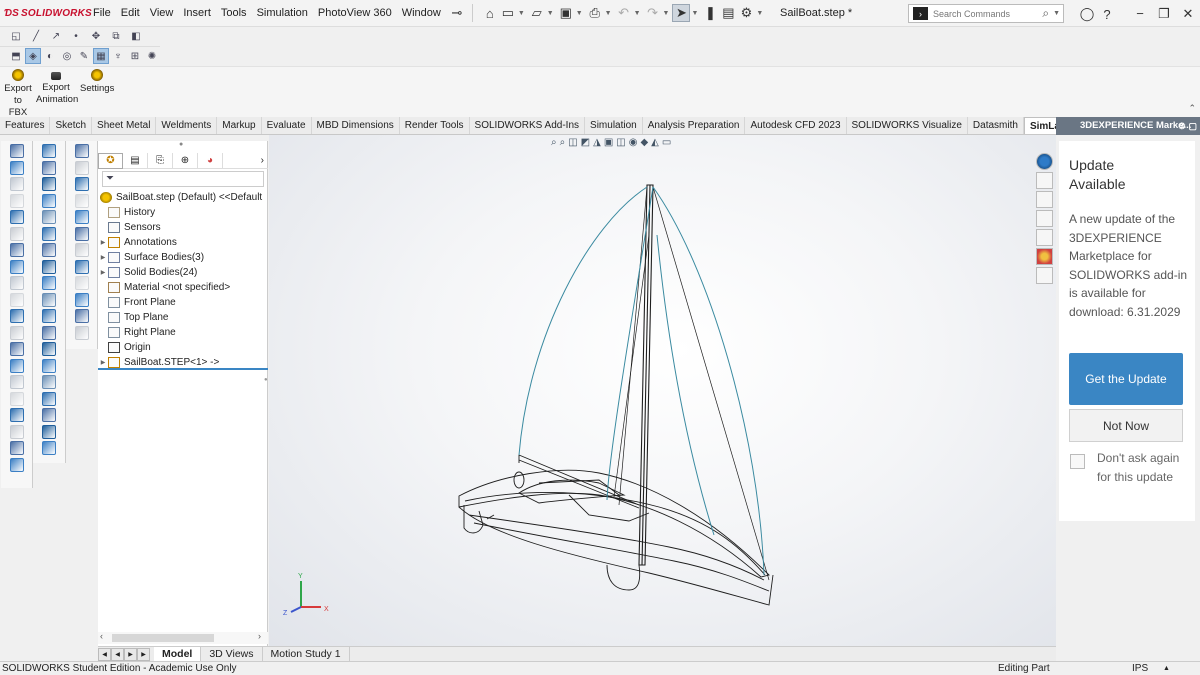 The height and width of the screenshot is (675, 1200). Describe the element at coordinates (130, 13) in the screenshot. I see `menu-edit: Edit` at that location.